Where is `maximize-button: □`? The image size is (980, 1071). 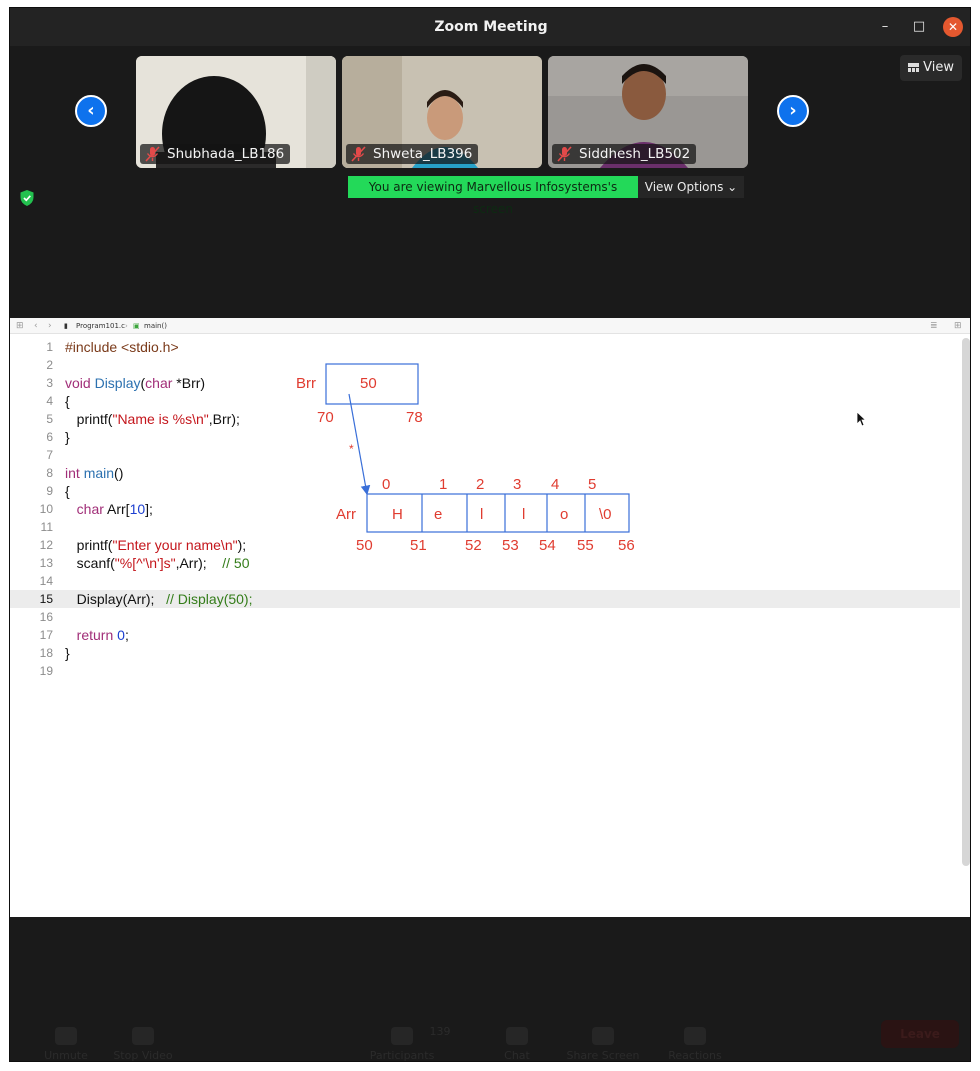 maximize-button: □ is located at coordinates (919, 27).